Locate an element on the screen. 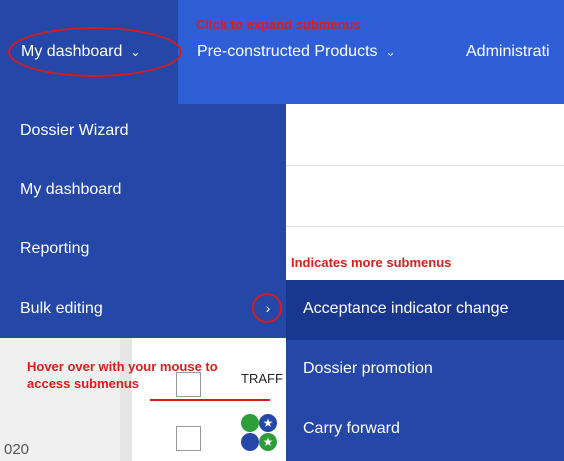  row-checkbox is located at coordinates (188, 438).